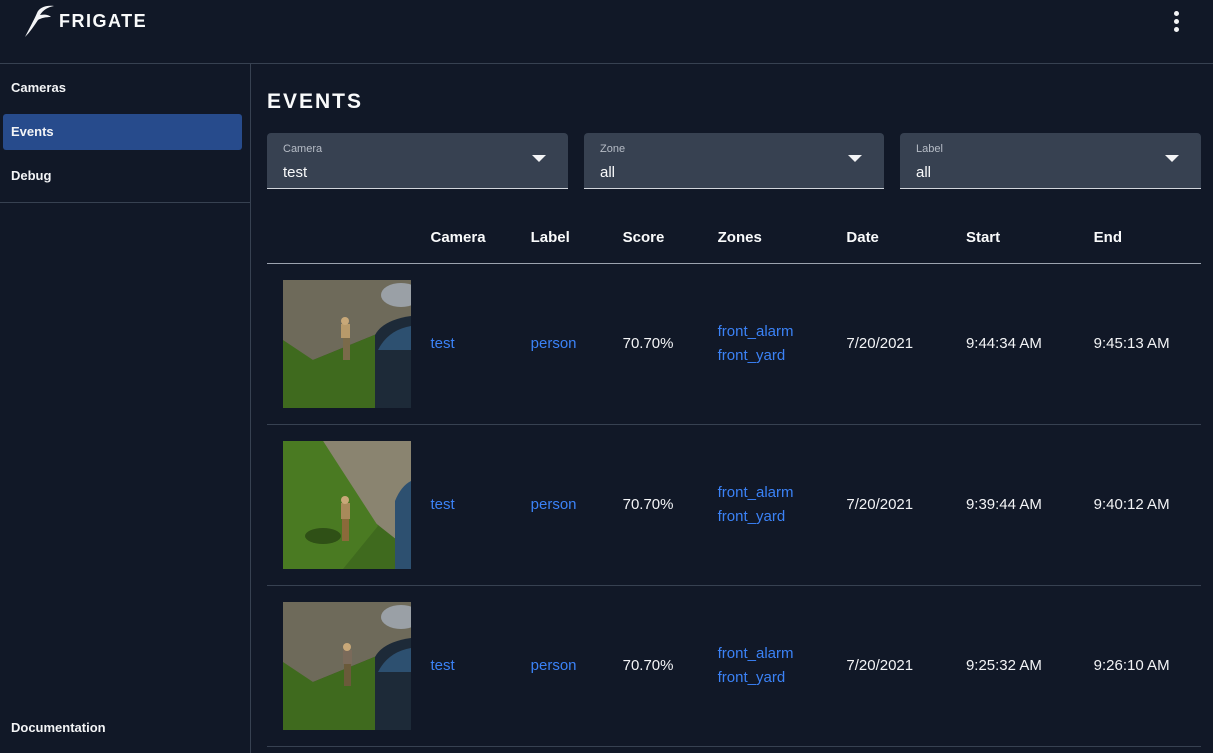 This screenshot has width=1213, height=753. Describe the element at coordinates (1029, 505) in the screenshot. I see `event-start: 9:39:44 AM` at that location.